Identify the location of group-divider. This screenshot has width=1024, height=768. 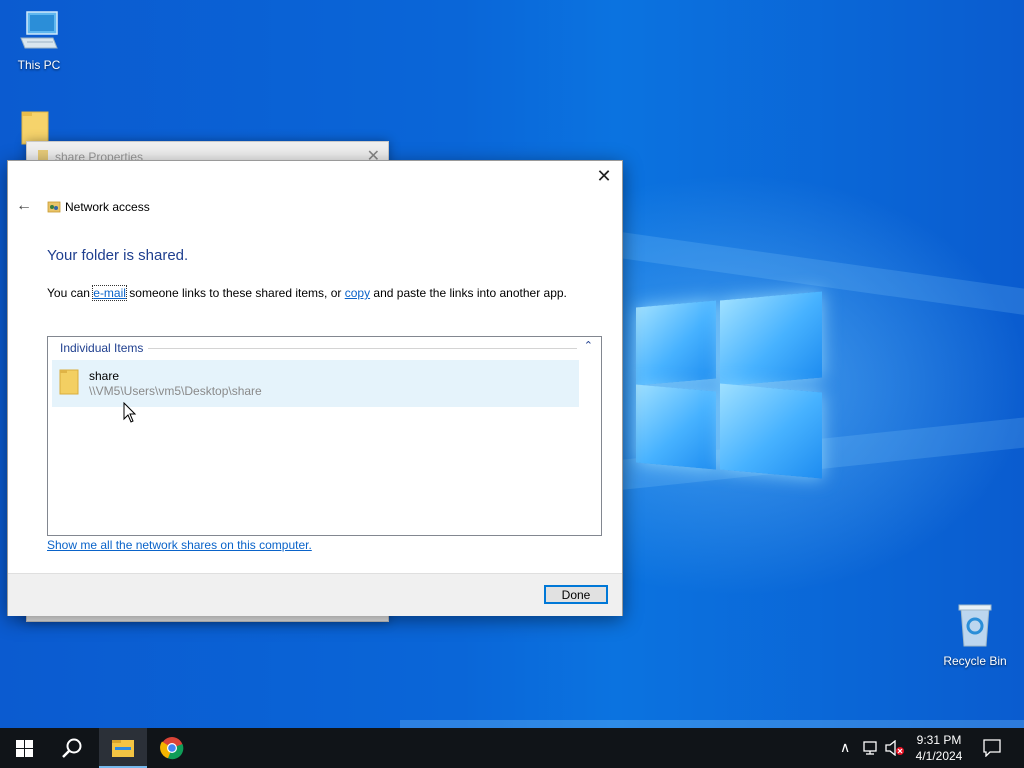
(362, 348).